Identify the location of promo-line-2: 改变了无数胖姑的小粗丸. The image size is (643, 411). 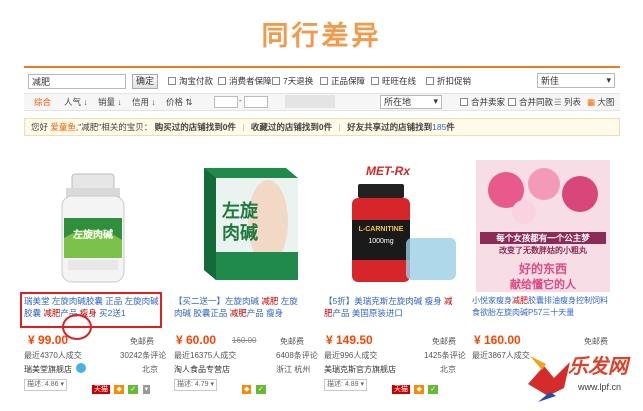
(543, 250).